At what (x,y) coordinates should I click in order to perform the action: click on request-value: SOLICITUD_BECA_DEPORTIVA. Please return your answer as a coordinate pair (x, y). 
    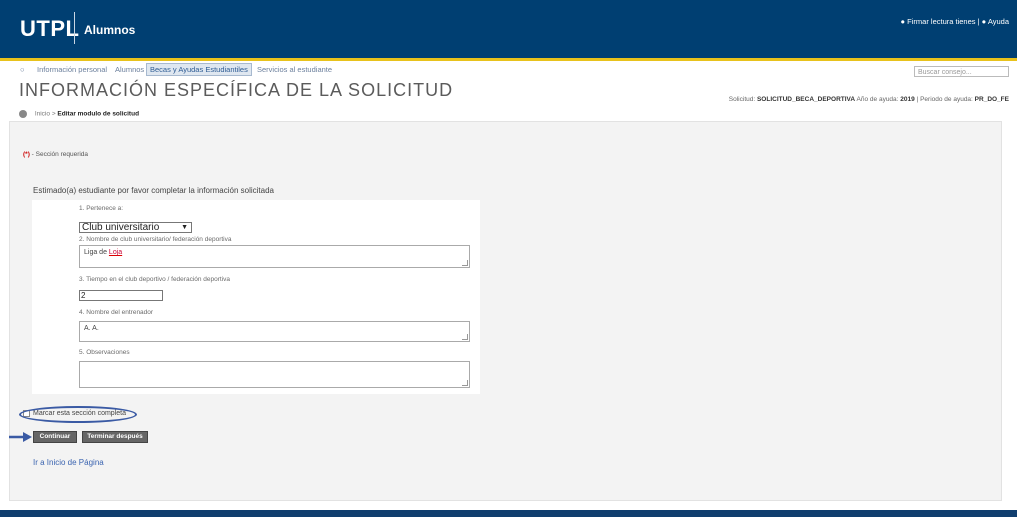
    Looking at the image, I should click on (806, 99).